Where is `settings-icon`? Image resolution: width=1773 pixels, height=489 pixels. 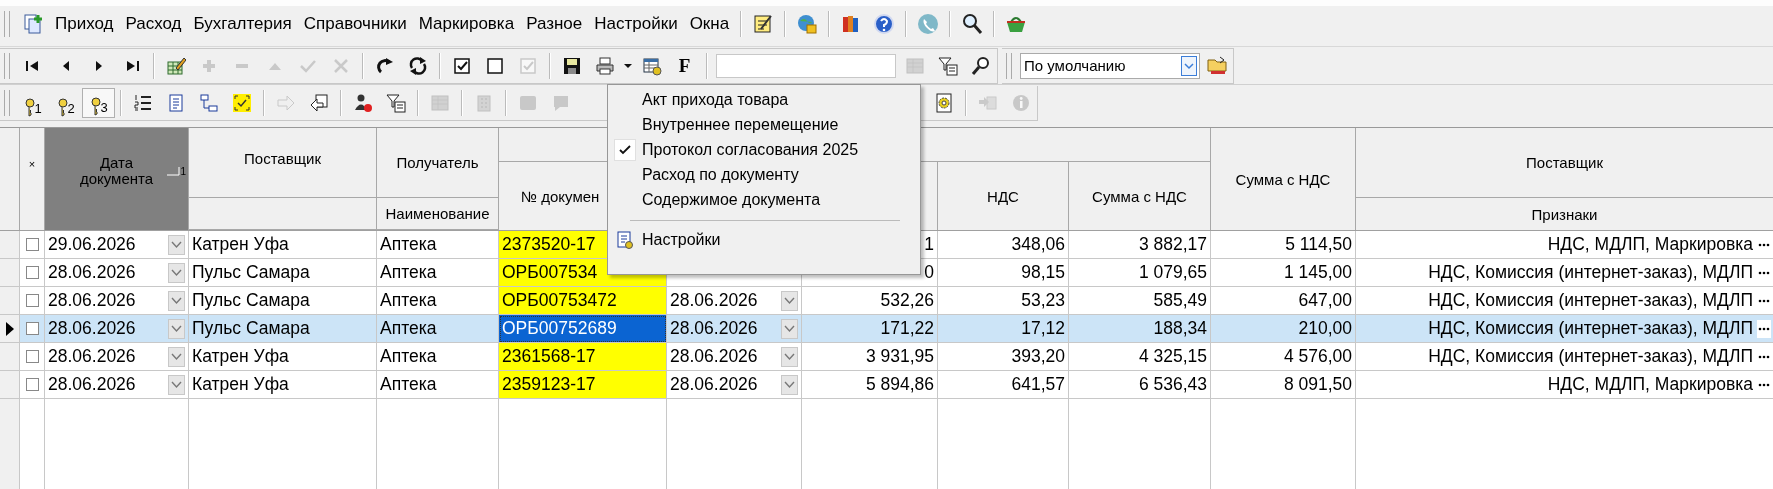 settings-icon is located at coordinates (625, 239).